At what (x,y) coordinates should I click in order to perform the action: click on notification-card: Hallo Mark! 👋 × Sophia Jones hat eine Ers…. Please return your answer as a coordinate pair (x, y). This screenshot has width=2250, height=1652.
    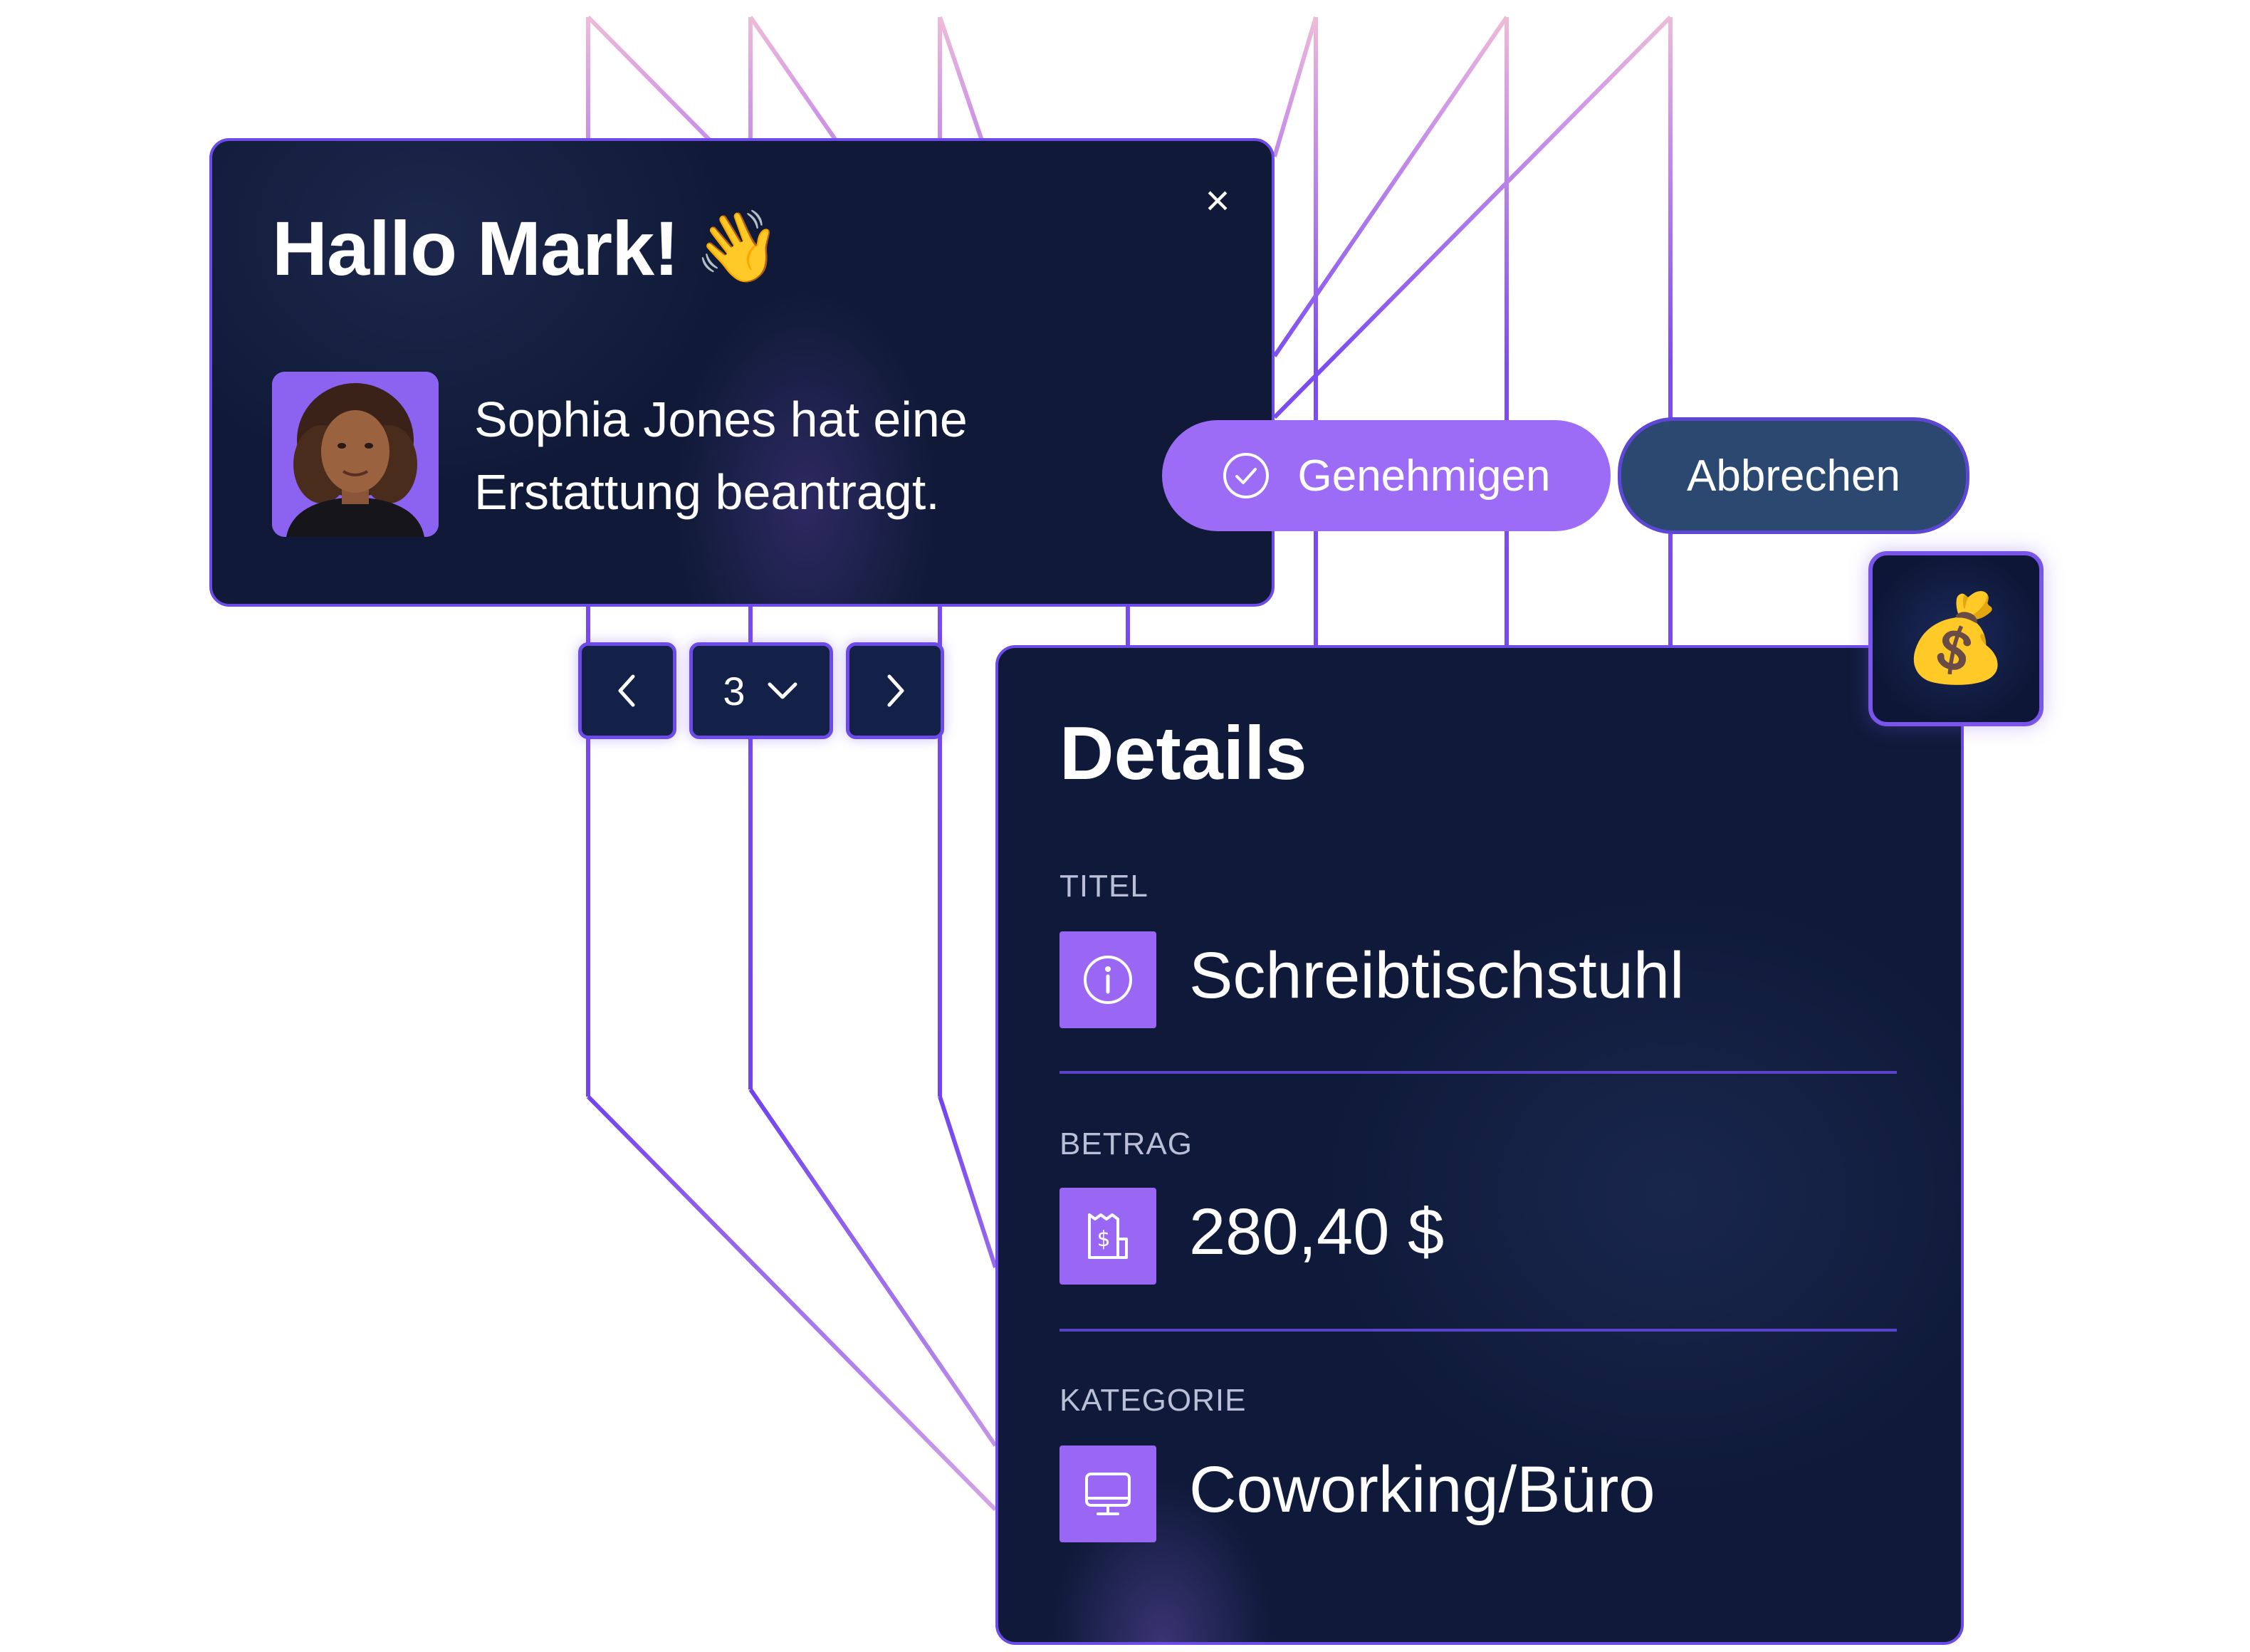
    Looking at the image, I should click on (742, 372).